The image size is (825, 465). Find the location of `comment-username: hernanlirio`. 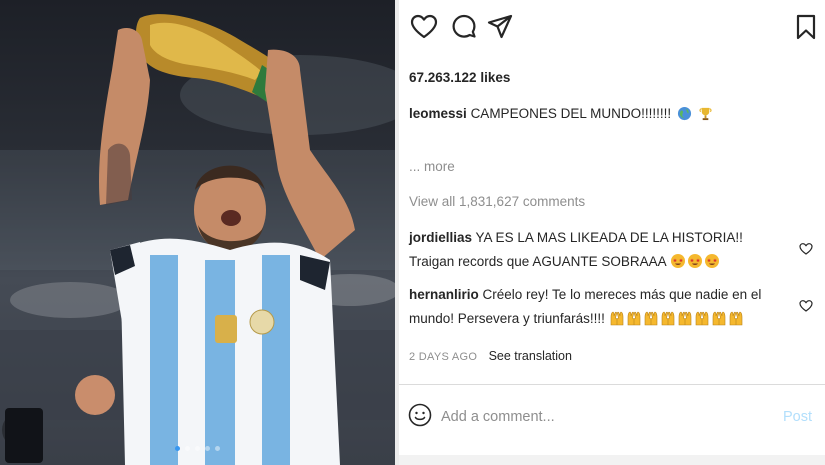

comment-username: hernanlirio is located at coordinates (444, 294).